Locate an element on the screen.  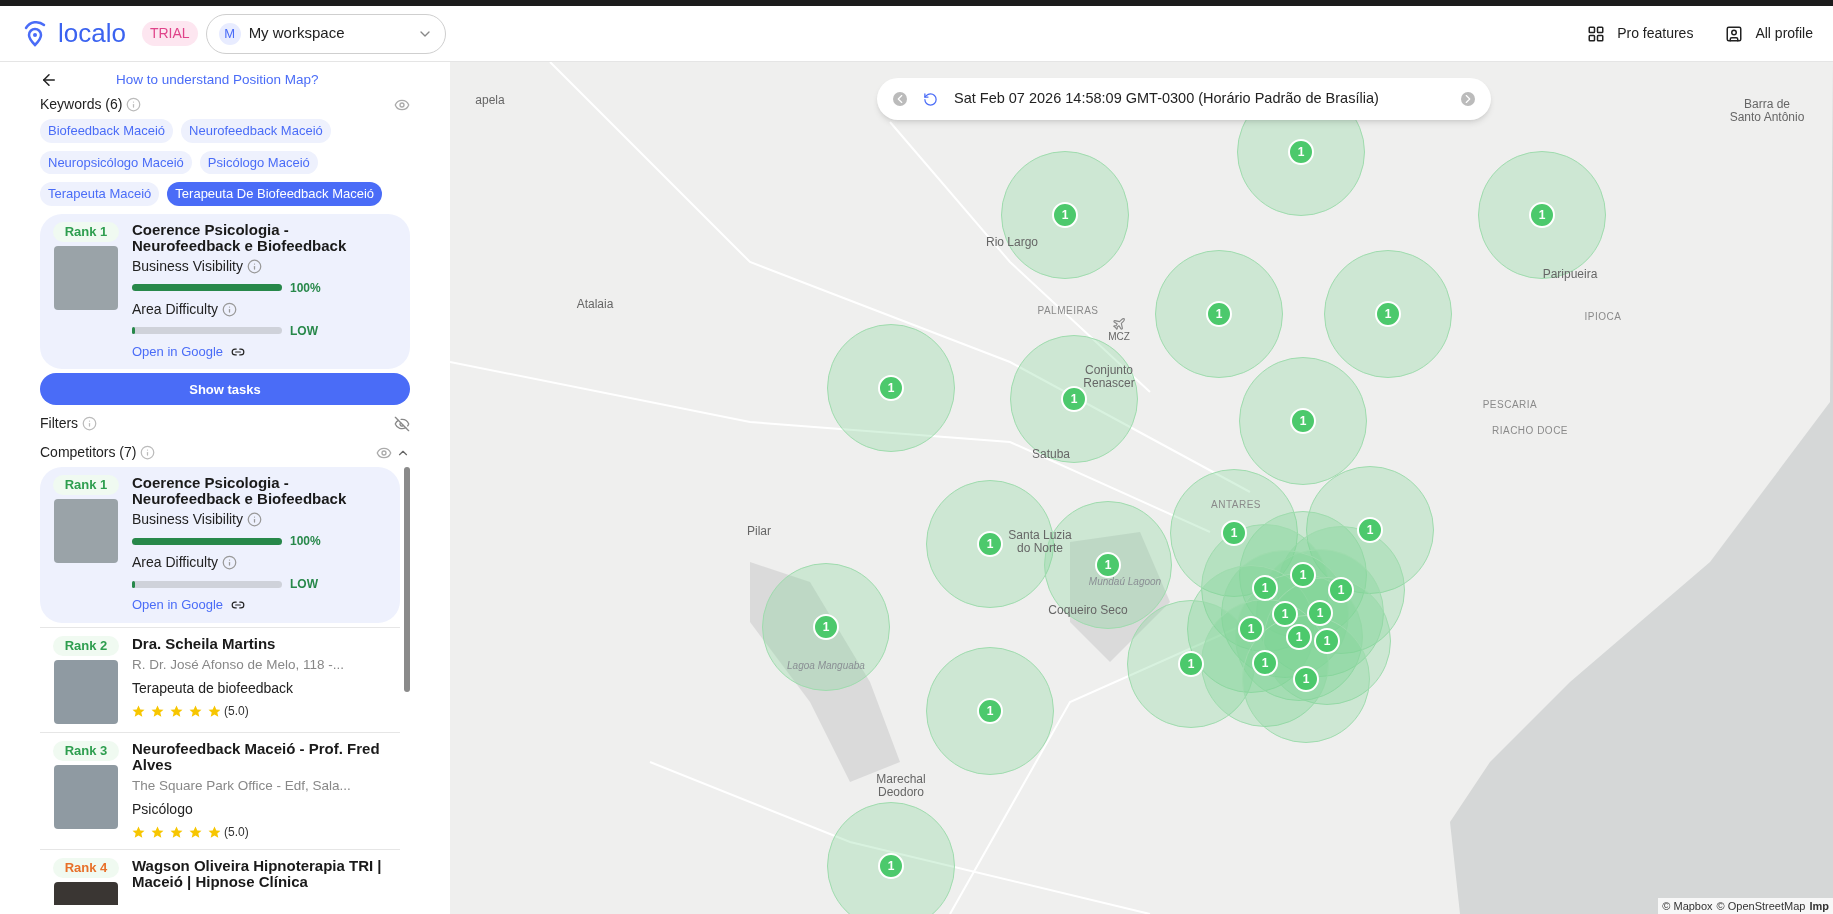
link-icon is located at coordinates (238, 605).